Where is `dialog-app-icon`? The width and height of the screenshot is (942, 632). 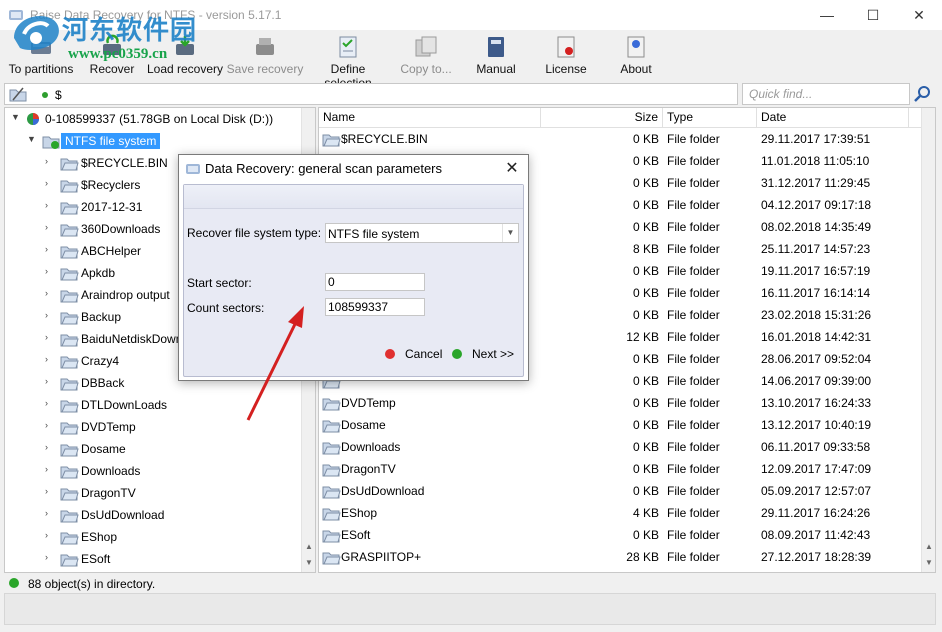 dialog-app-icon is located at coordinates (193, 169).